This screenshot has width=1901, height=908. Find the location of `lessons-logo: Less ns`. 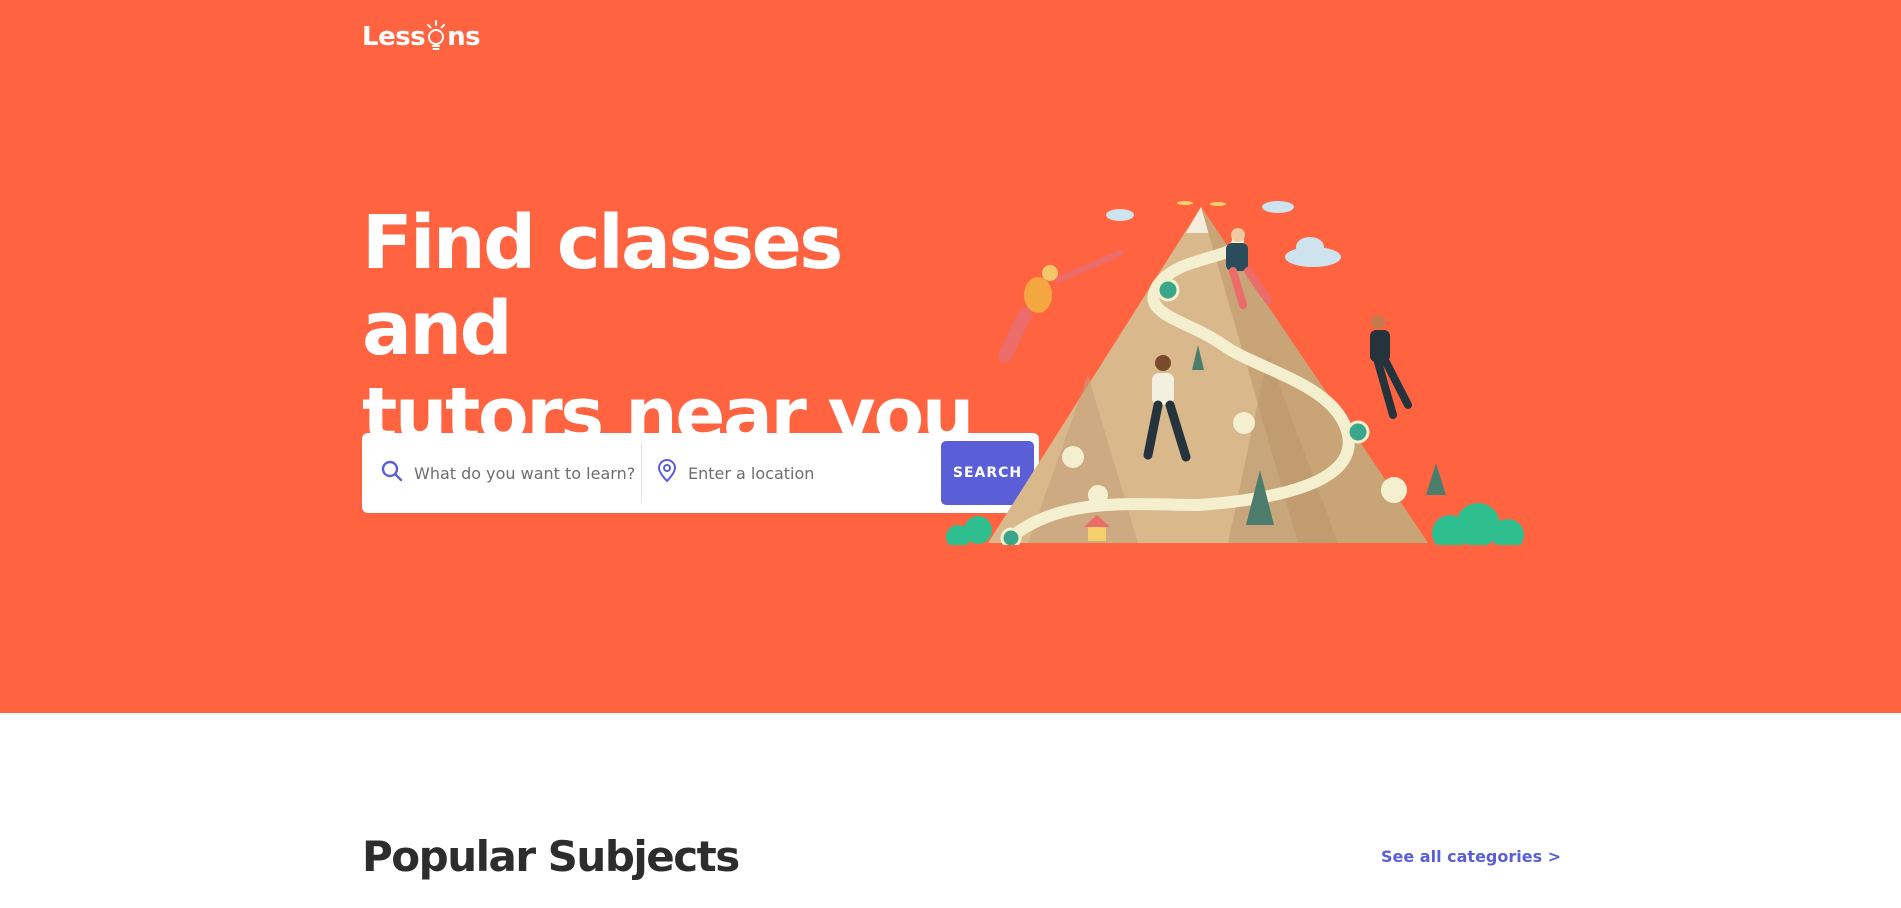

lessons-logo: Less ns is located at coordinates (421, 36).